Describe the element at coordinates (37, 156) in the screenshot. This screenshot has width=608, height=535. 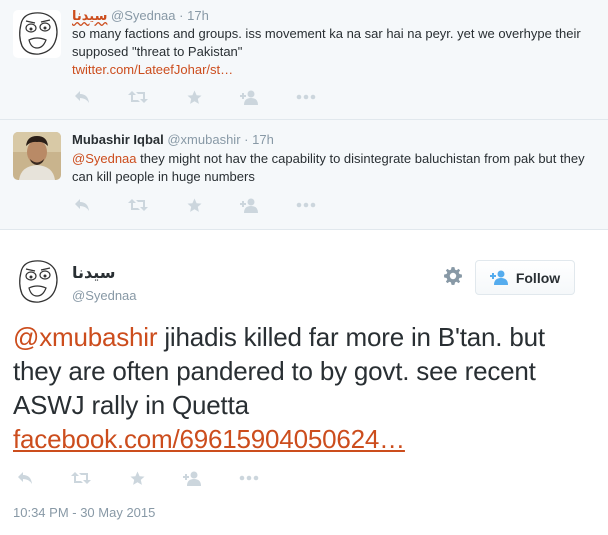
I see `avatar-mubashir` at that location.